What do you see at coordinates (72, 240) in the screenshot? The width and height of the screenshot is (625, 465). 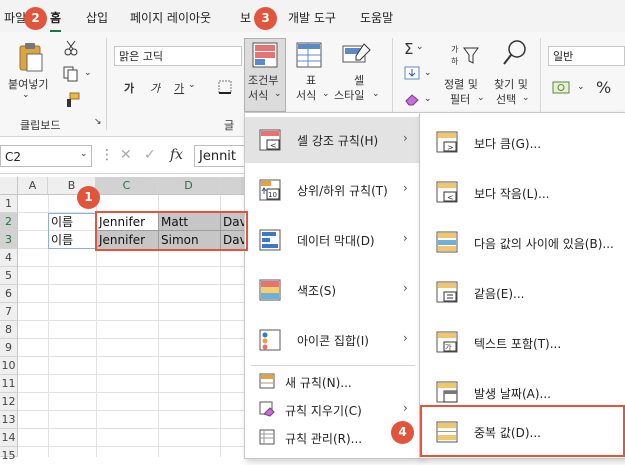 I see `cell-b3: 이름` at bounding box center [72, 240].